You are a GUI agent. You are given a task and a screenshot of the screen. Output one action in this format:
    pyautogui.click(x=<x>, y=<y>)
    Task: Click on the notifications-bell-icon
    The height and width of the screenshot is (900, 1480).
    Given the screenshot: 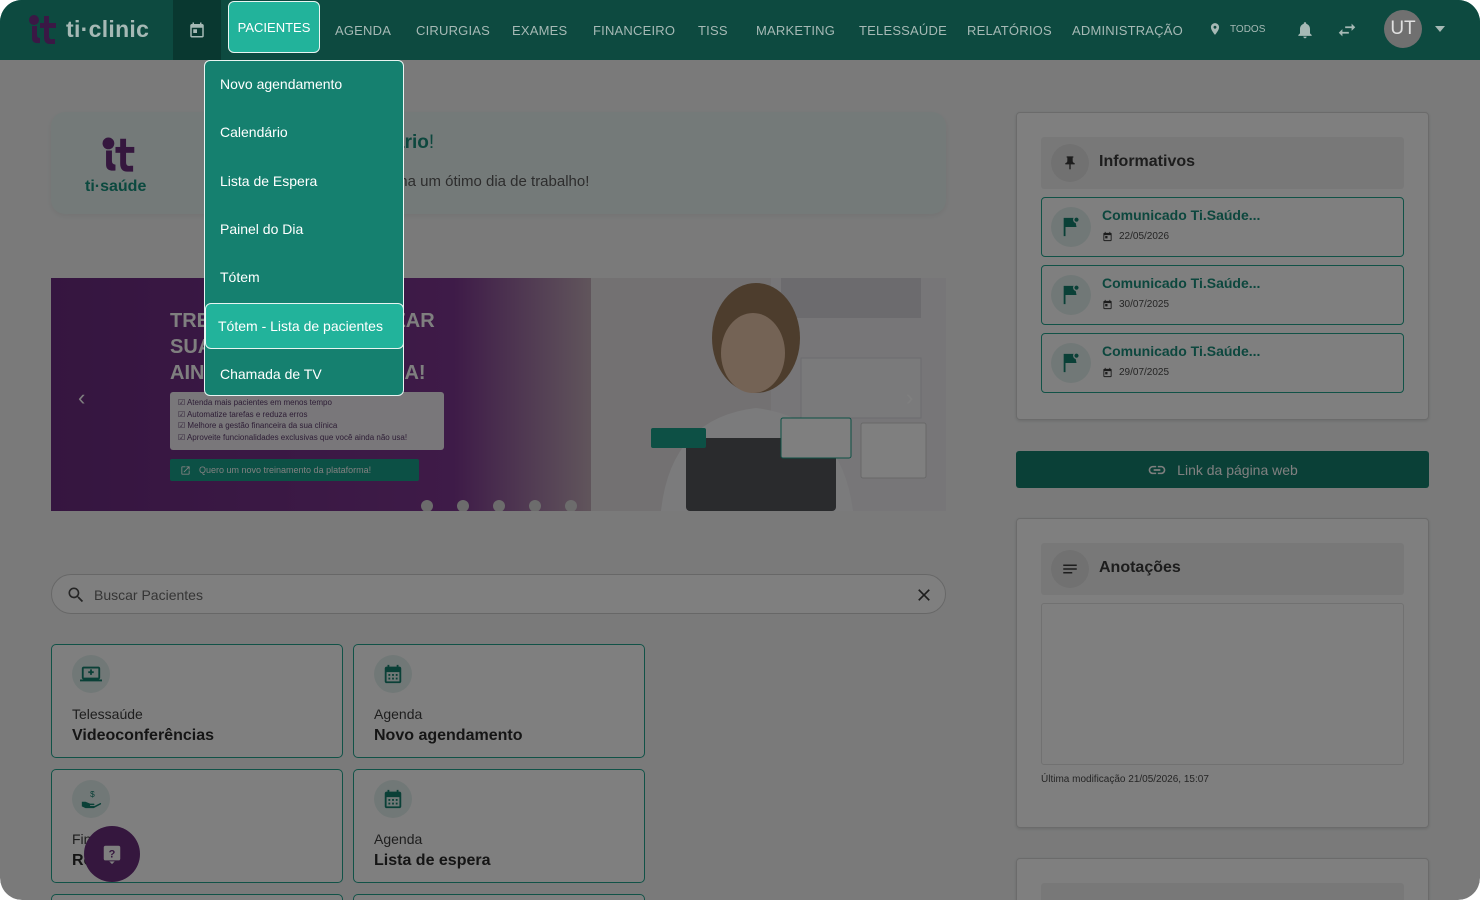 What is the action you would take?
    pyautogui.click(x=1305, y=30)
    